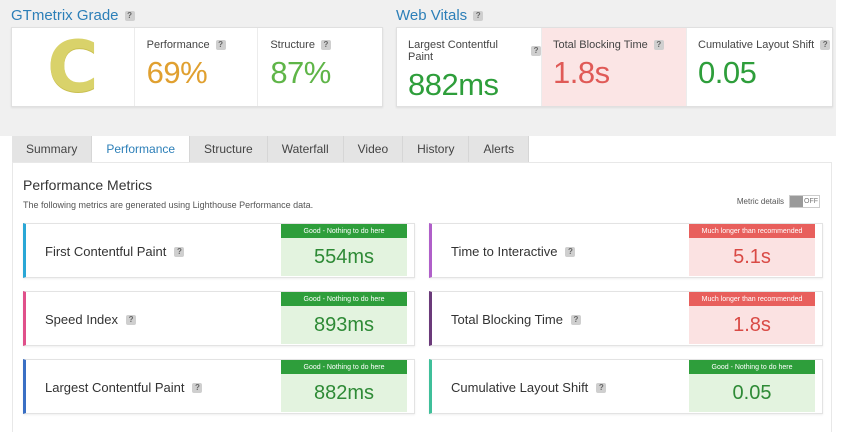  Describe the element at coordinates (178, 45) in the screenshot. I see `performance-label: Performance` at that location.